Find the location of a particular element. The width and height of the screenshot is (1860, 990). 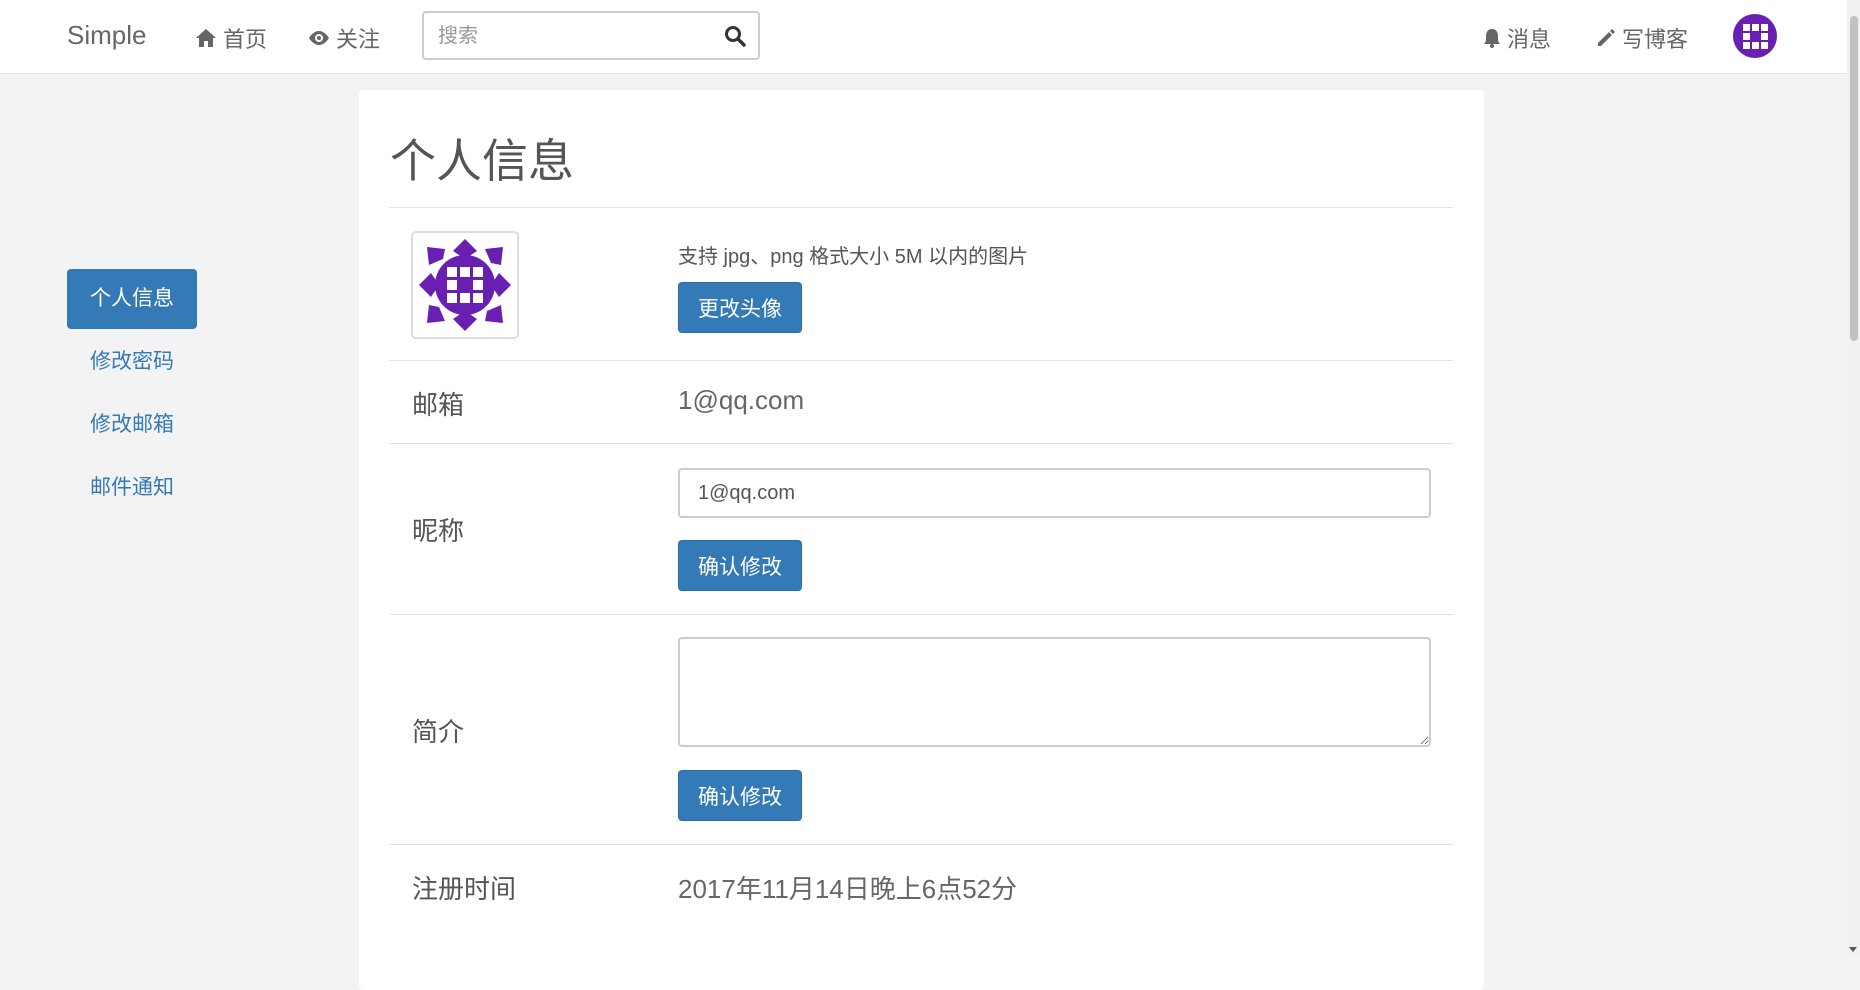

eye-icon is located at coordinates (319, 38).